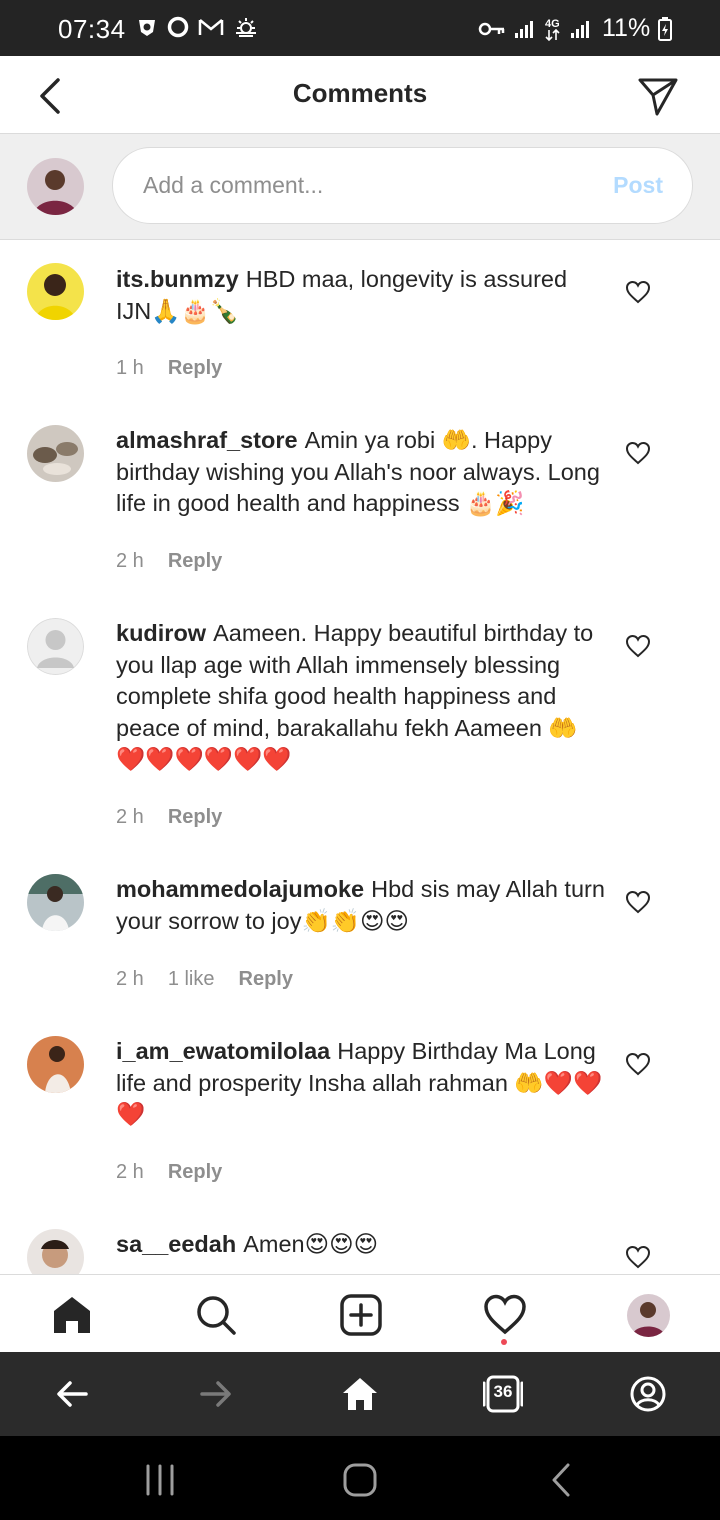 The height and width of the screenshot is (1520, 720). Describe the element at coordinates (72, 1394) in the screenshot. I see `browser-back-icon` at that location.